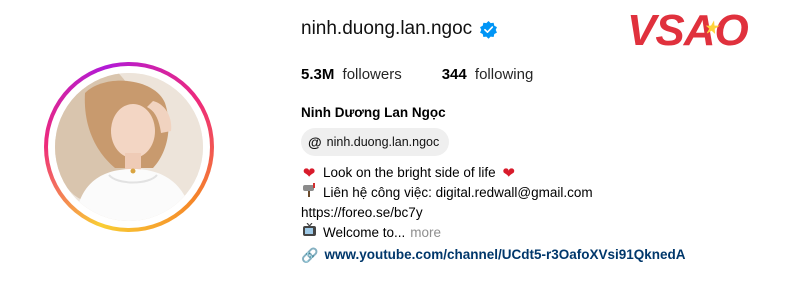  I want to click on profile-stats: 5.3M followers 344 following, so click(437, 74).